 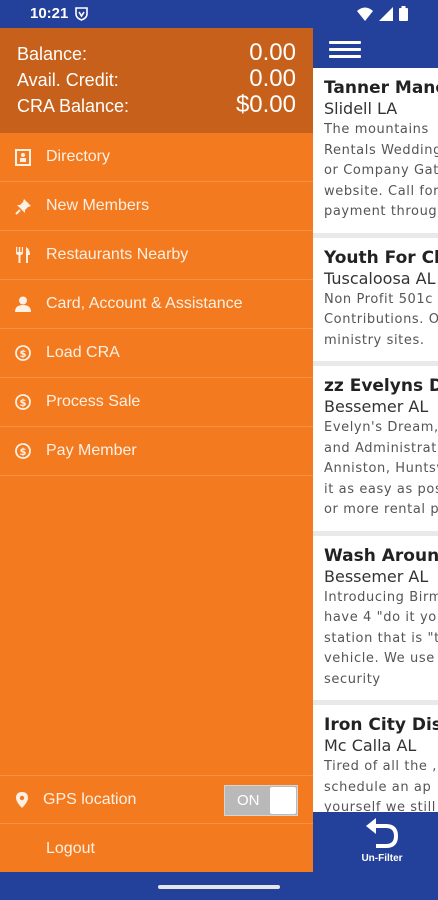 What do you see at coordinates (23, 304) in the screenshot?
I see `person-icon` at bounding box center [23, 304].